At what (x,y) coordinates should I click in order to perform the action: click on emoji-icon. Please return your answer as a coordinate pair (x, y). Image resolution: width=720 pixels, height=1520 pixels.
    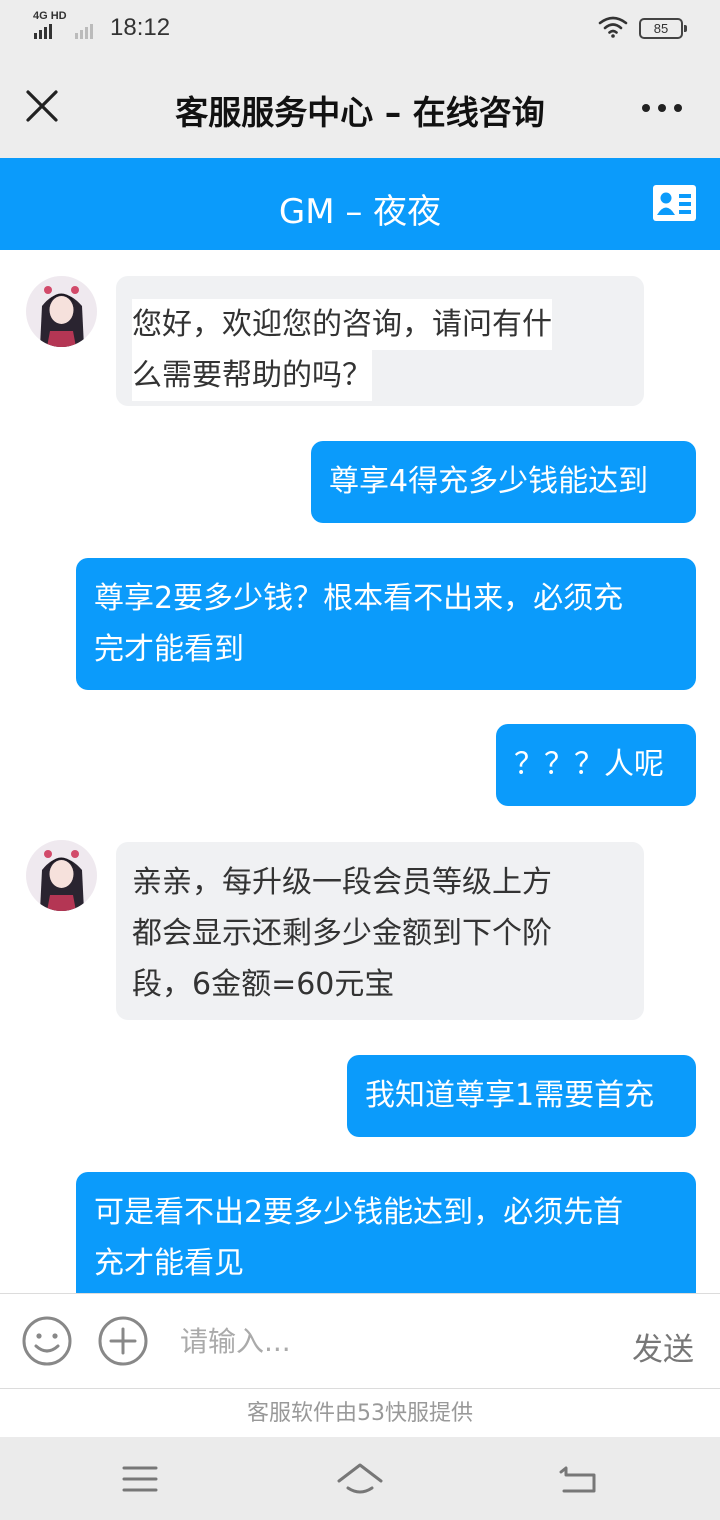
    Looking at the image, I should click on (47, 1341).